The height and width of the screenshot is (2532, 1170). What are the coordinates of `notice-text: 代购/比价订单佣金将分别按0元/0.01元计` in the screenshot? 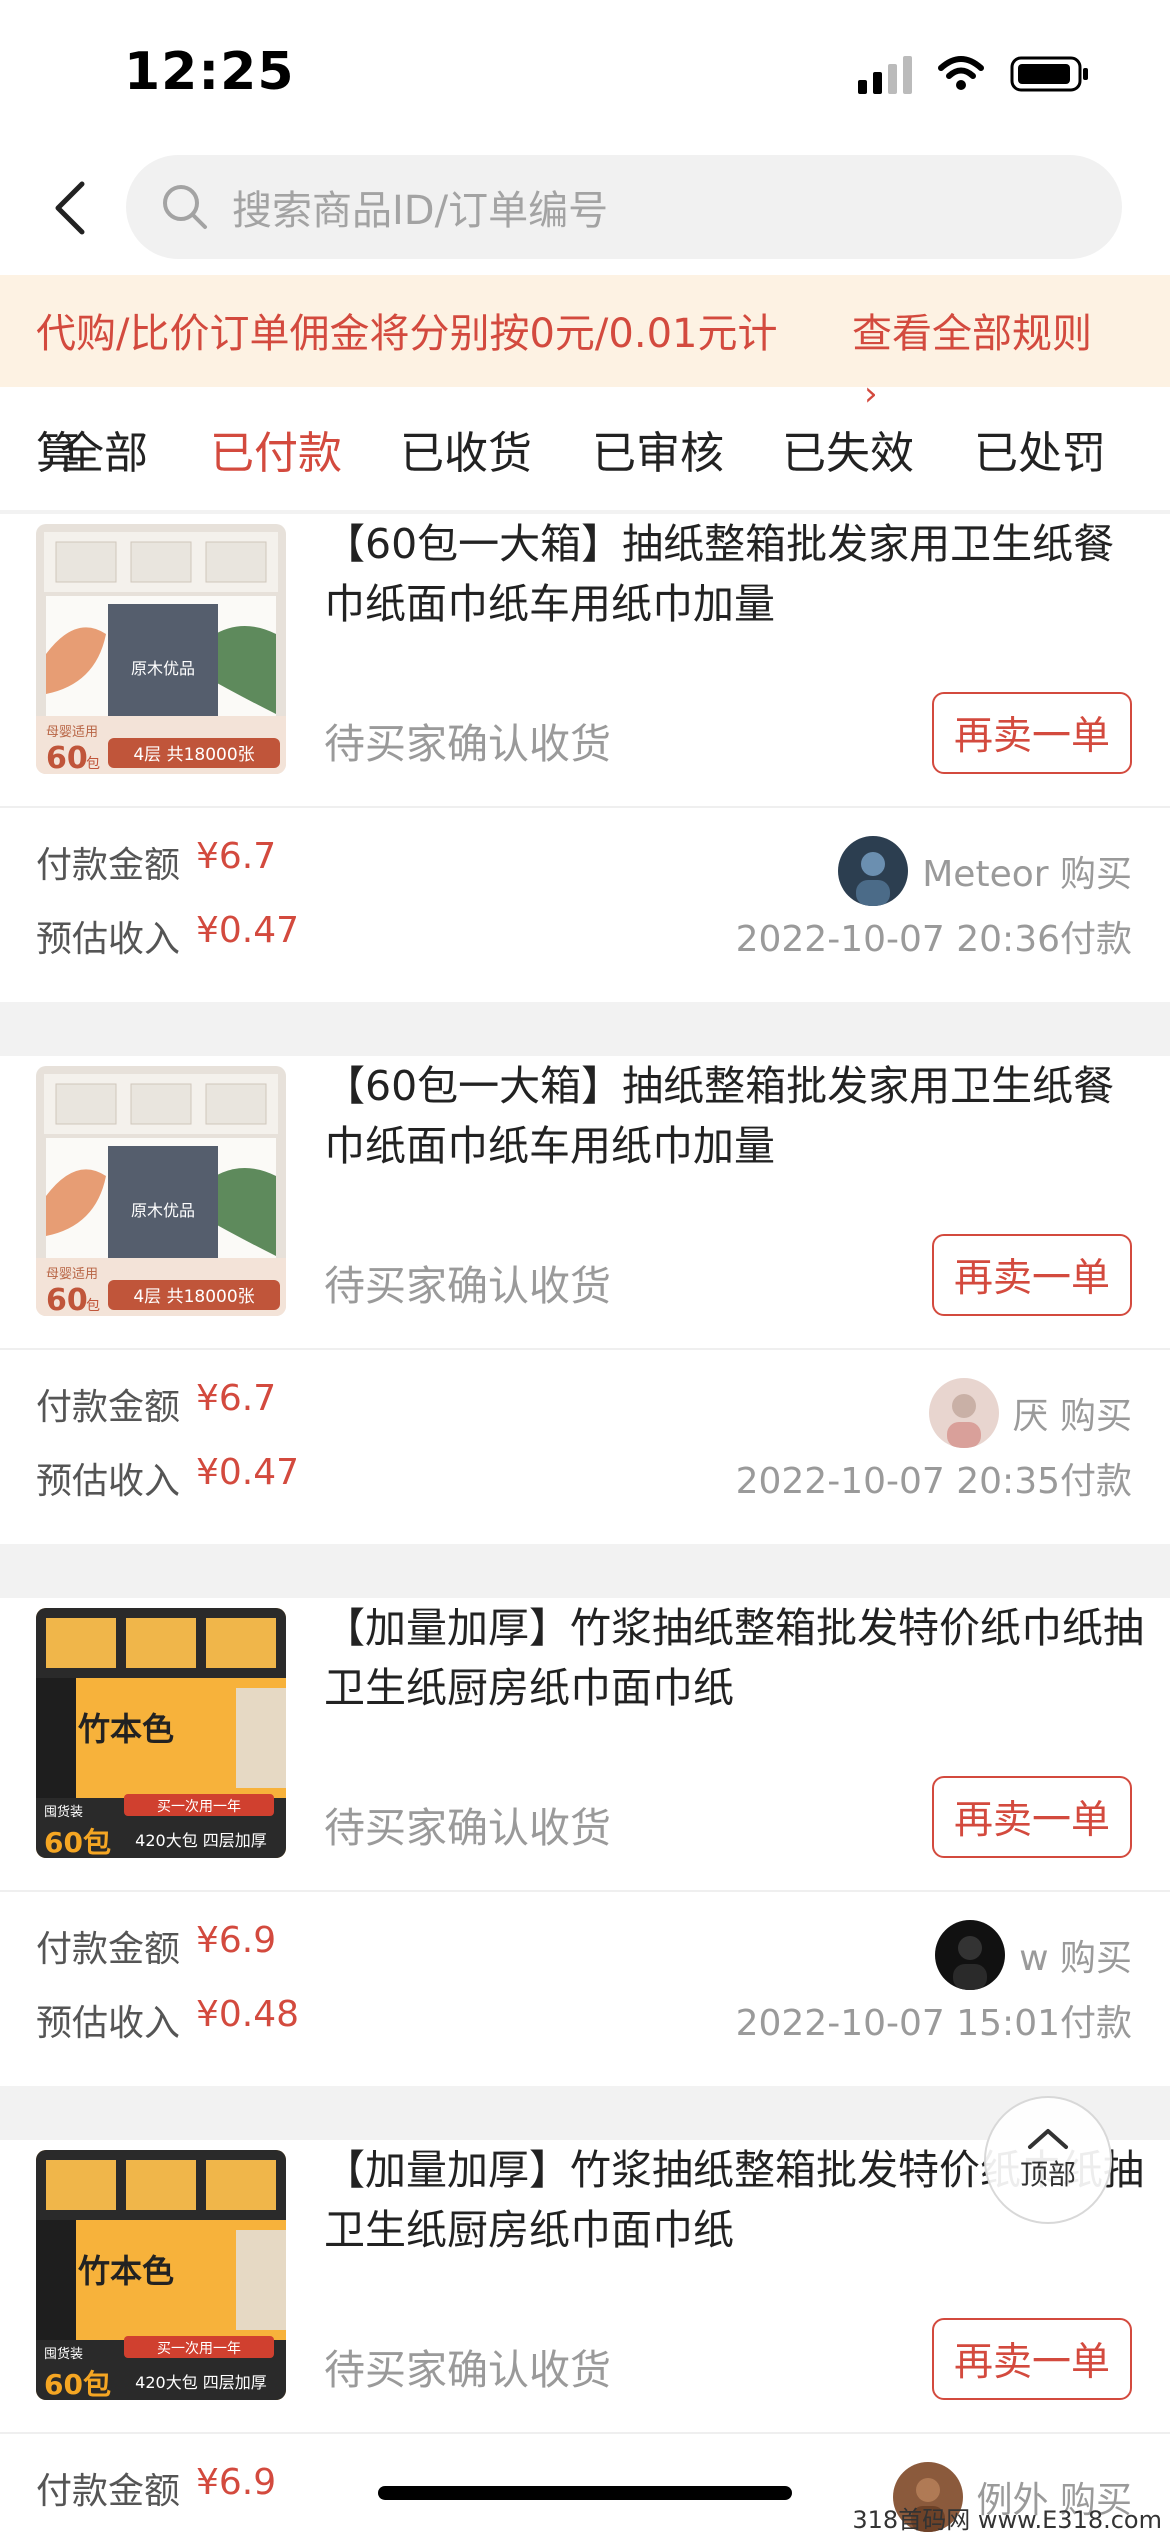 It's located at (407, 334).